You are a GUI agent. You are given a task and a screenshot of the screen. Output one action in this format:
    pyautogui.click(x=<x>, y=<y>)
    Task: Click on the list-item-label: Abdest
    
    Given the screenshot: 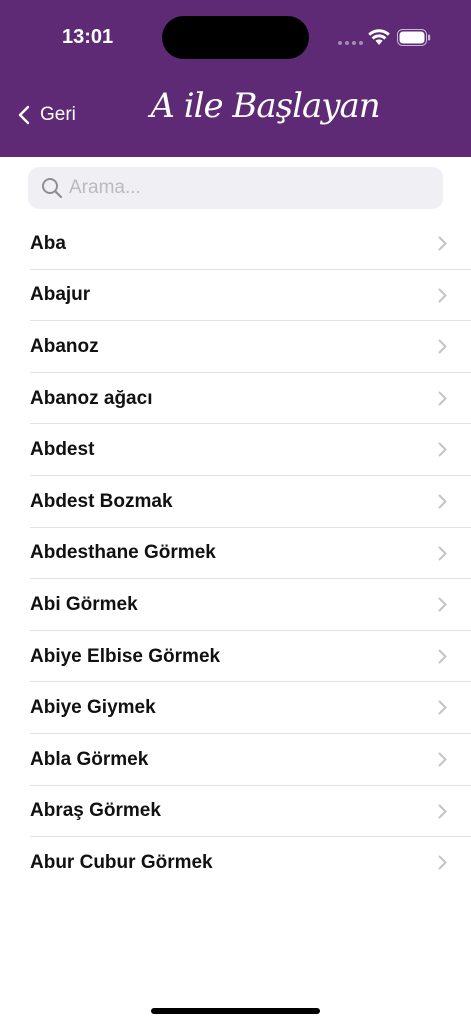 What is the action you would take?
    pyautogui.click(x=62, y=450)
    